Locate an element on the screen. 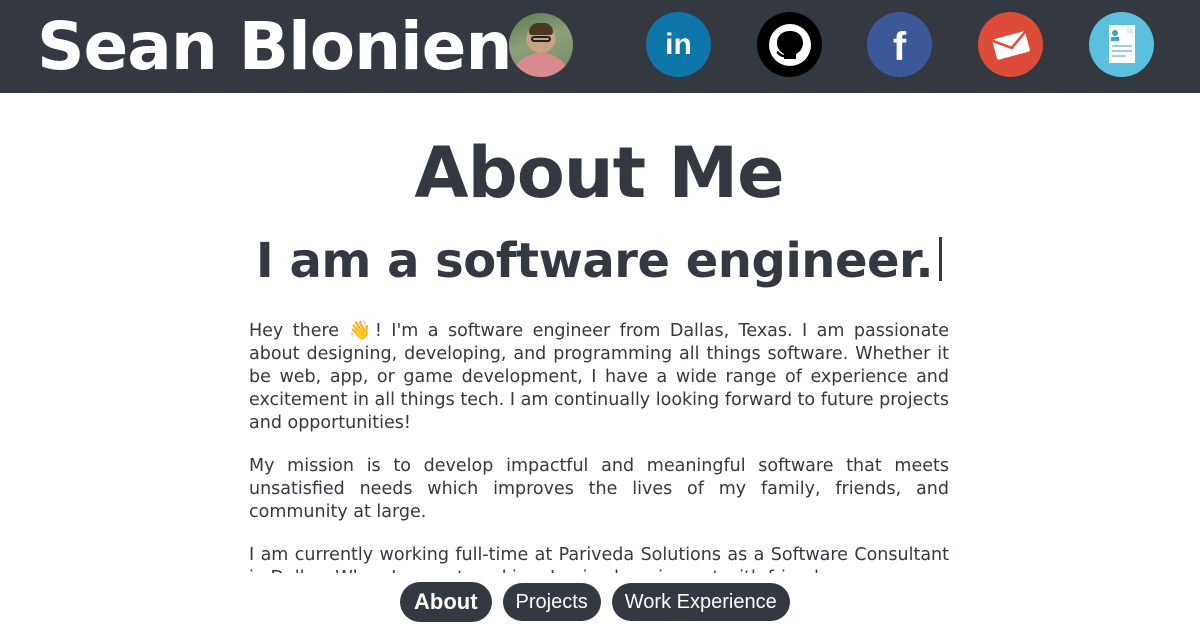 The width and height of the screenshot is (1200, 630). facebook-link: f is located at coordinates (899, 44).